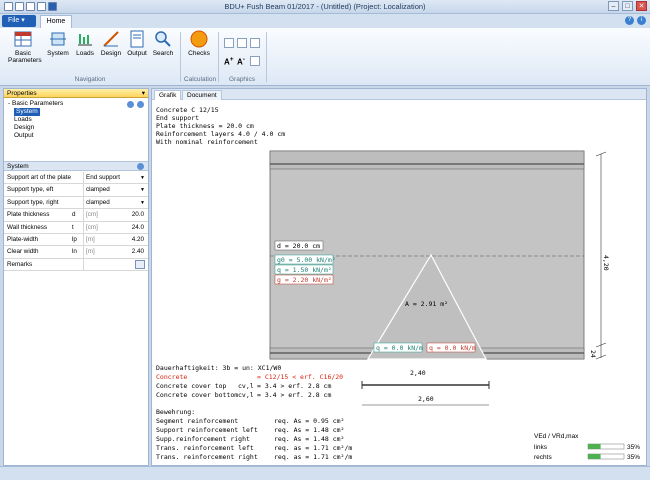 This screenshot has height=480, width=650. What do you see at coordinates (85, 40) in the screenshot?
I see `loads-icon` at bounding box center [85, 40].